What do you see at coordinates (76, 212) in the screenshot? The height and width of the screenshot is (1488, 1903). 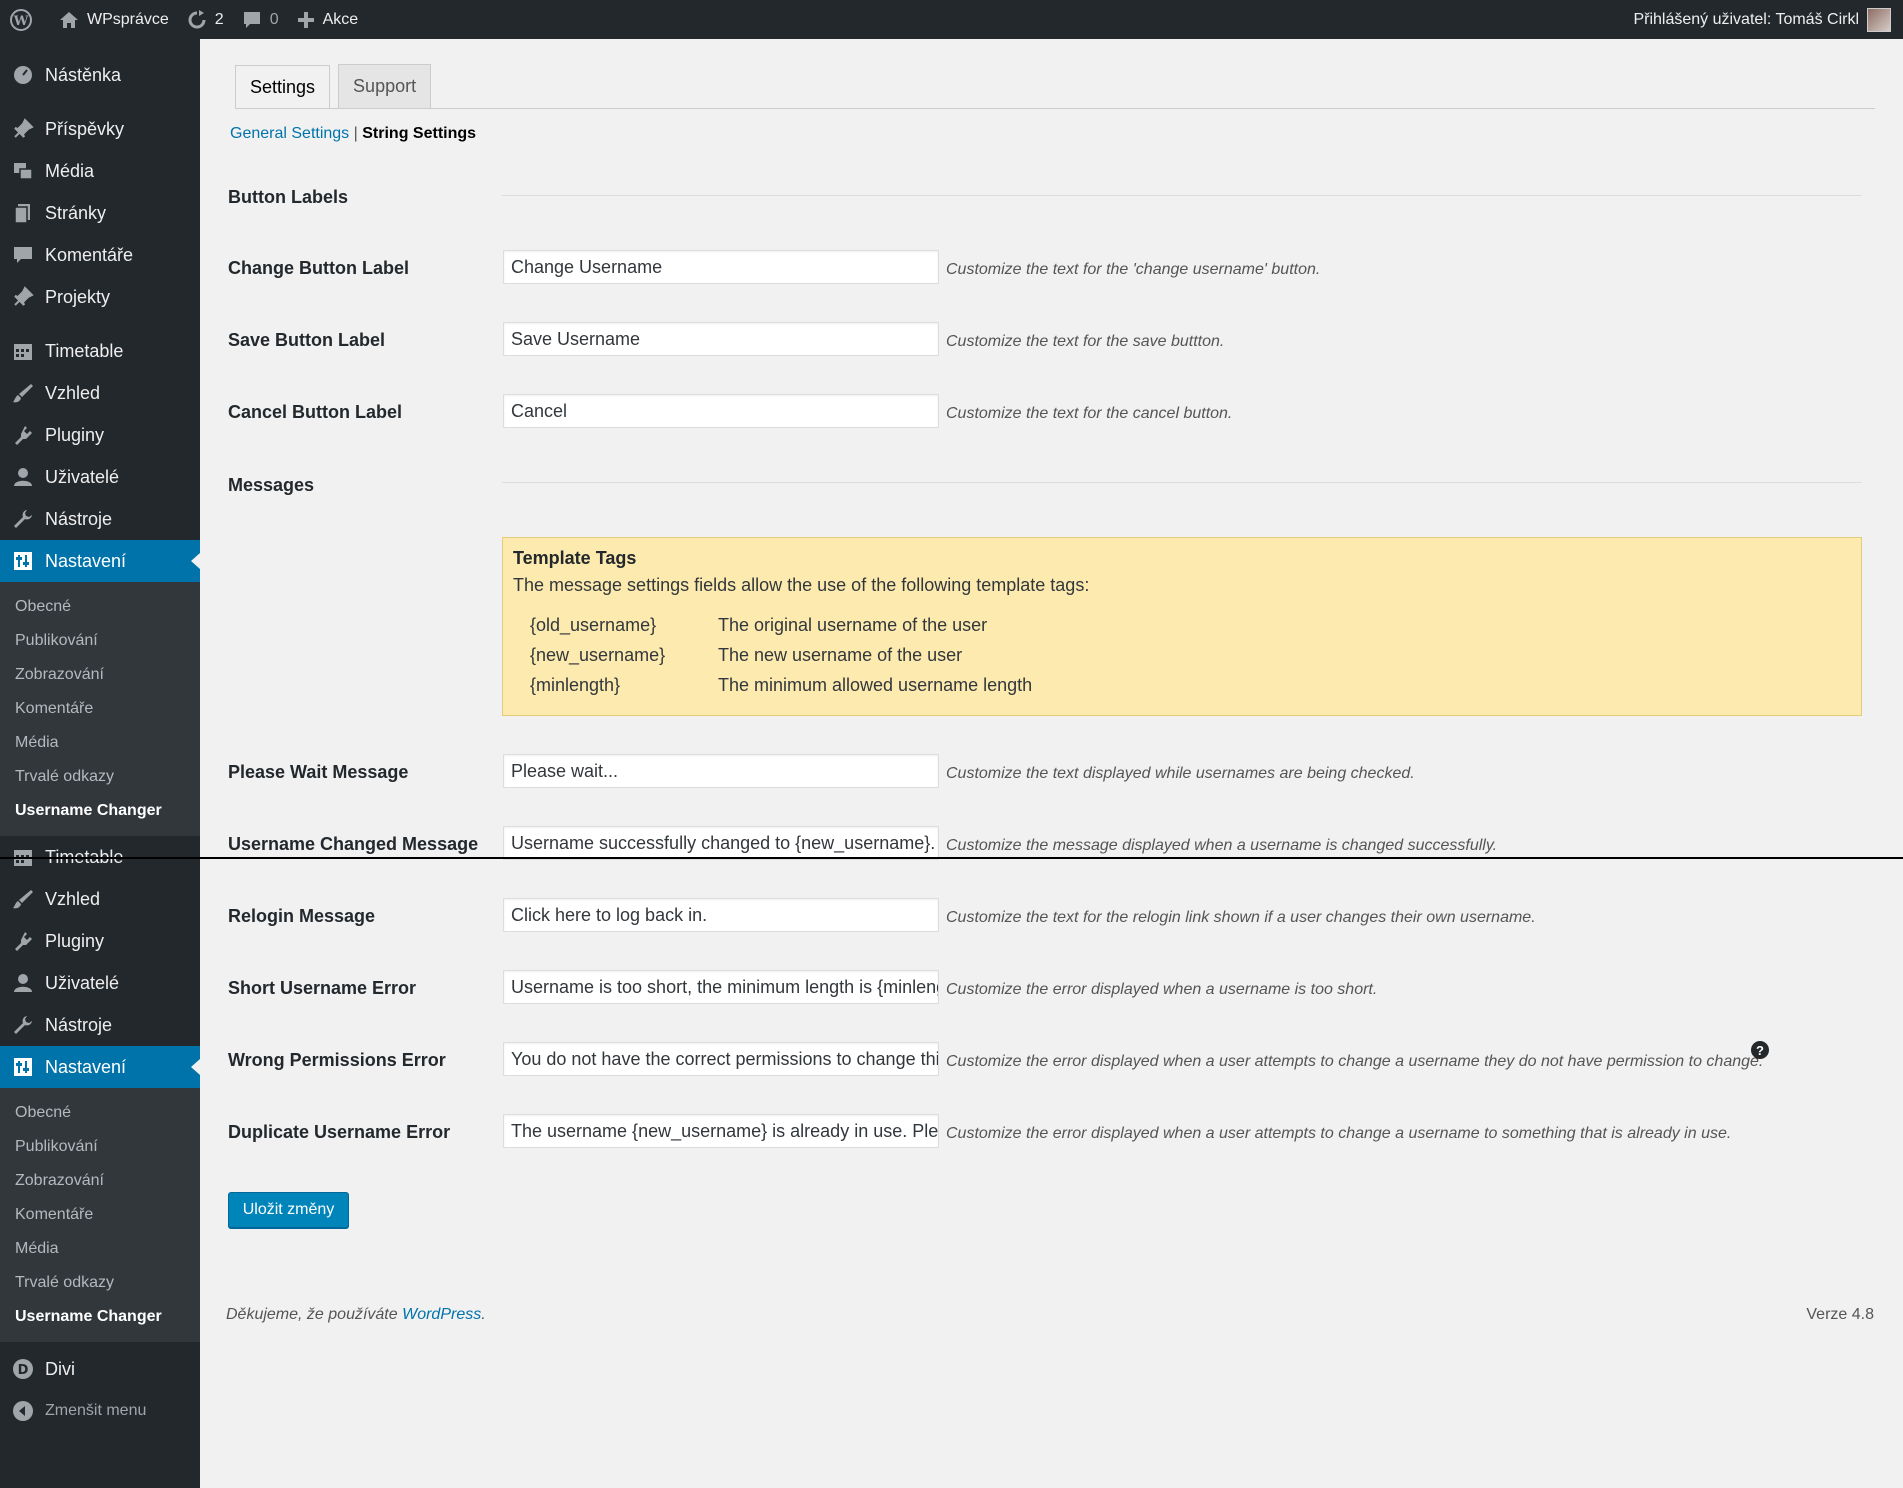 I see `menu-label: Stránky` at bounding box center [76, 212].